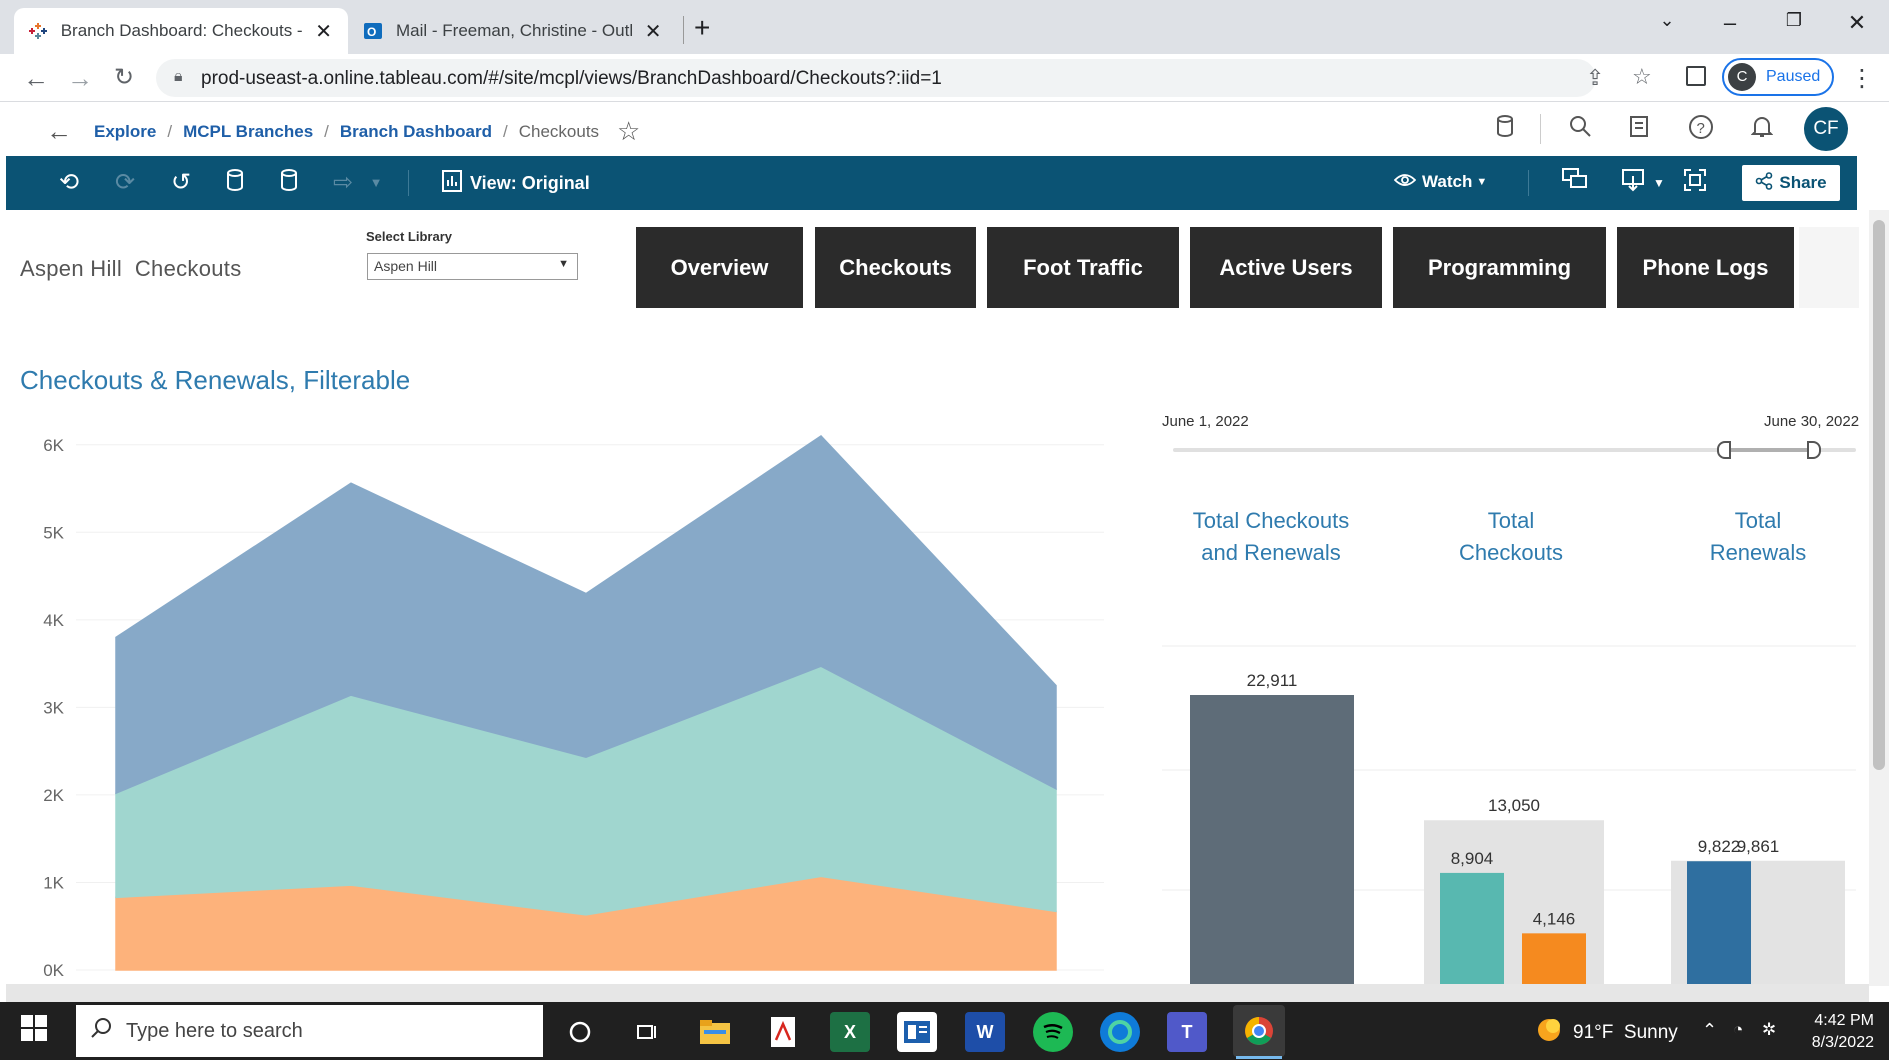 The image size is (1889, 1060). I want to click on header-divider, so click(1540, 129).